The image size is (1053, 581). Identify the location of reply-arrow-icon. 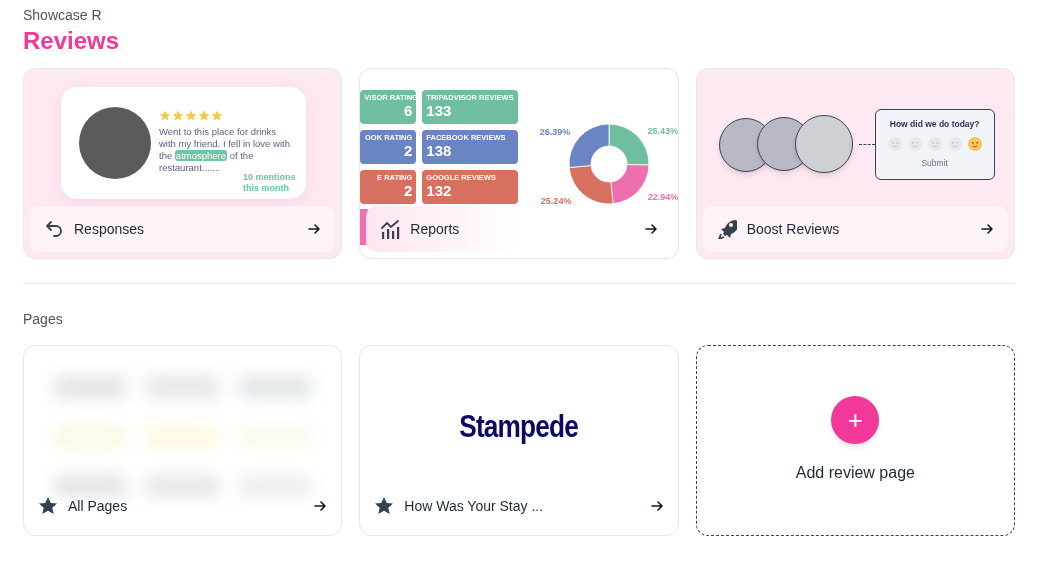
(54, 229).